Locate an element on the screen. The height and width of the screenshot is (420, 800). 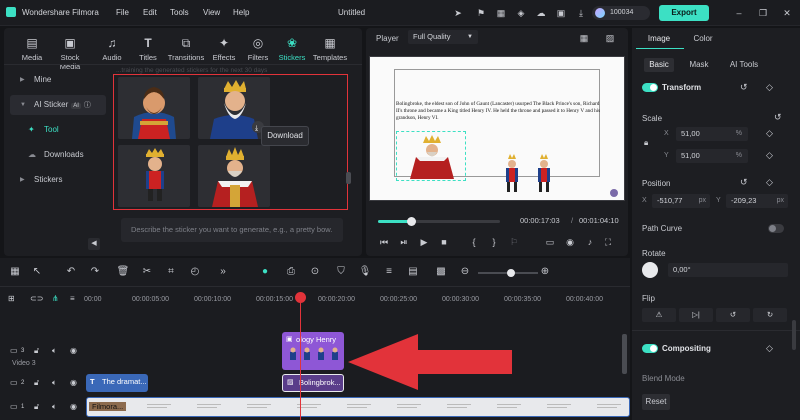
zoom-slider is located at coordinates (508, 273).